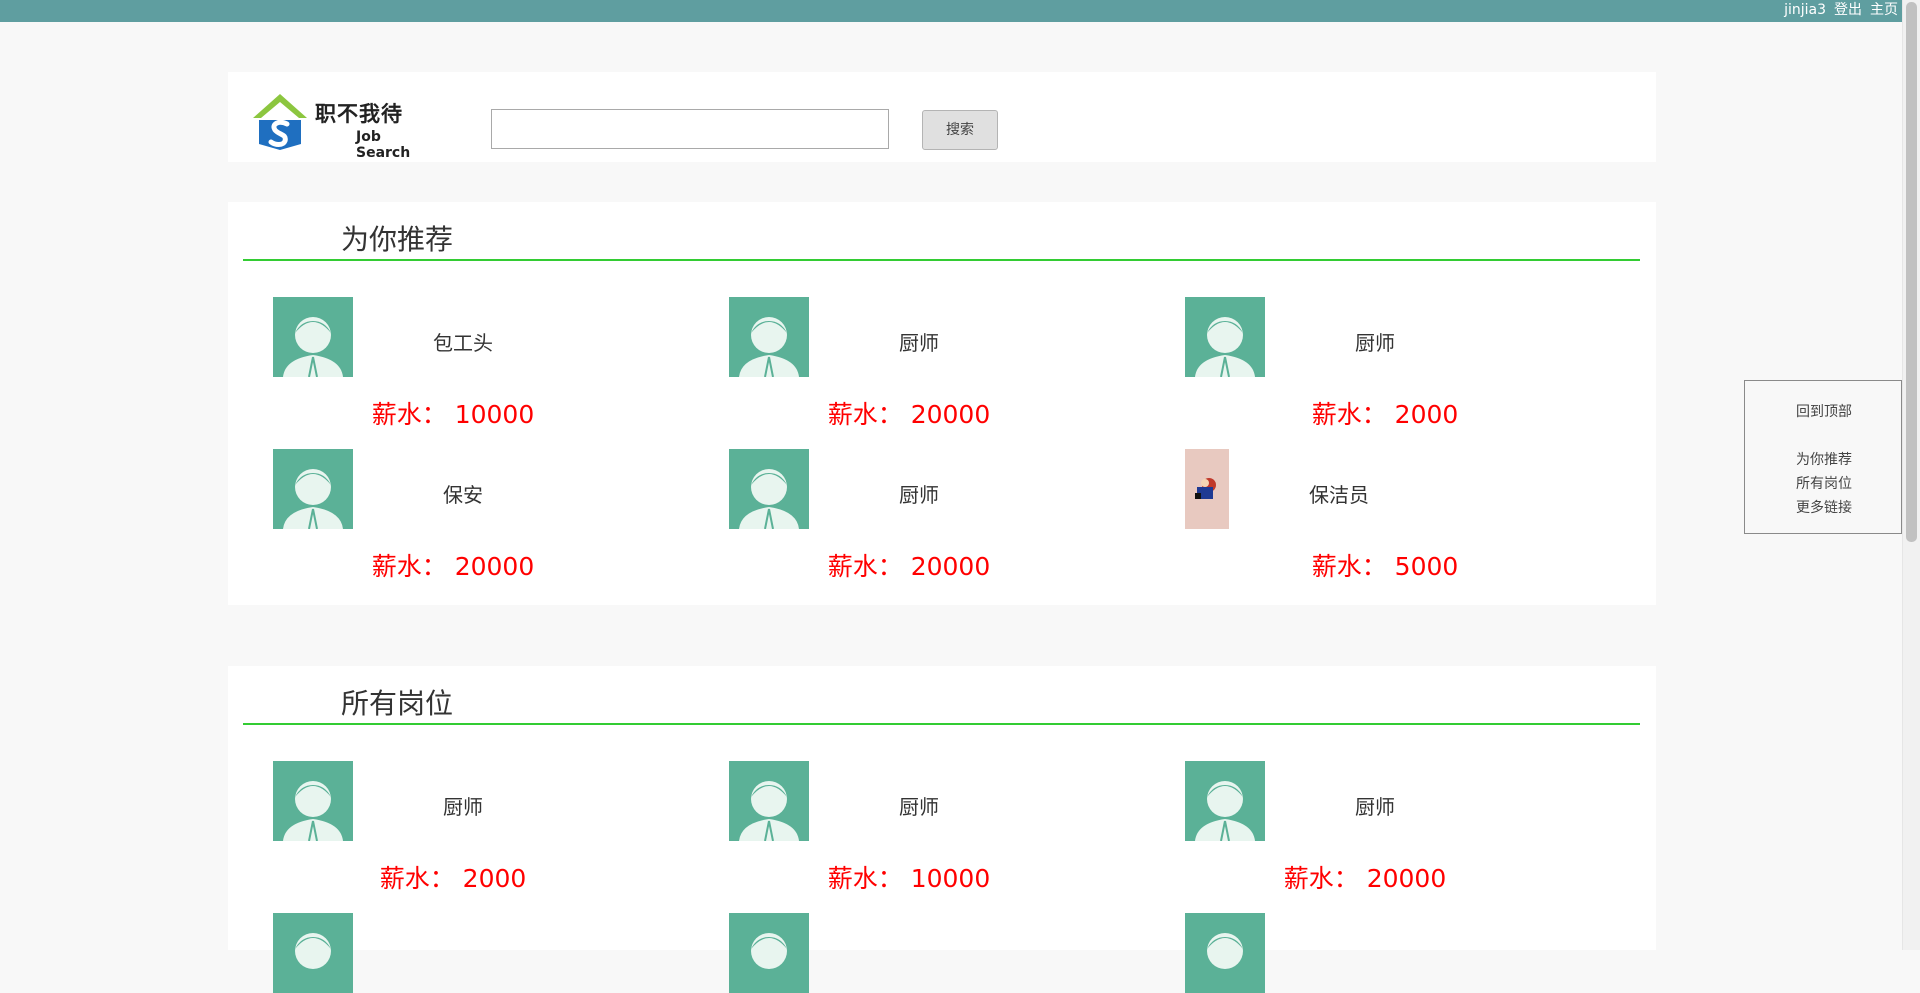 The width and height of the screenshot is (1920, 993). Describe the element at coordinates (1395, 519) in the screenshot. I see `job-card: 保洁员 薪水： 5000` at that location.